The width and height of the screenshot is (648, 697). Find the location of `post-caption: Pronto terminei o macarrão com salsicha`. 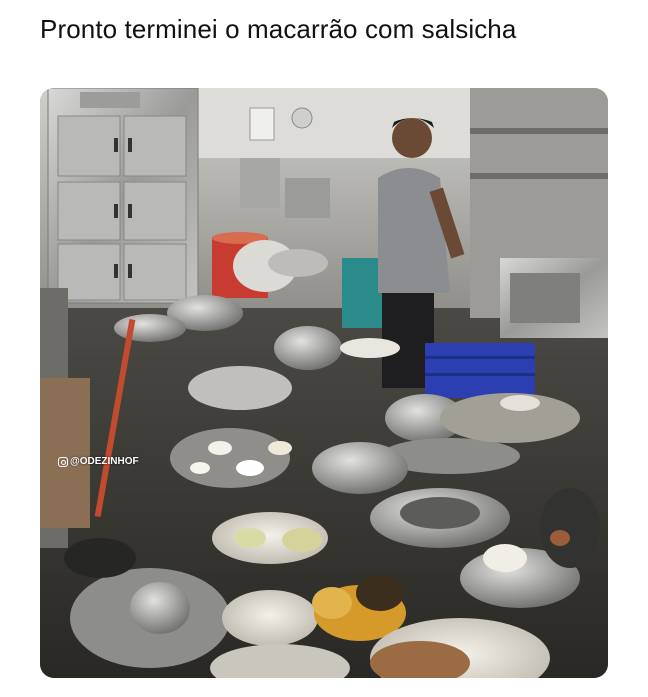

post-caption: Pronto terminei o macarrão com salsicha is located at coordinates (278, 29).